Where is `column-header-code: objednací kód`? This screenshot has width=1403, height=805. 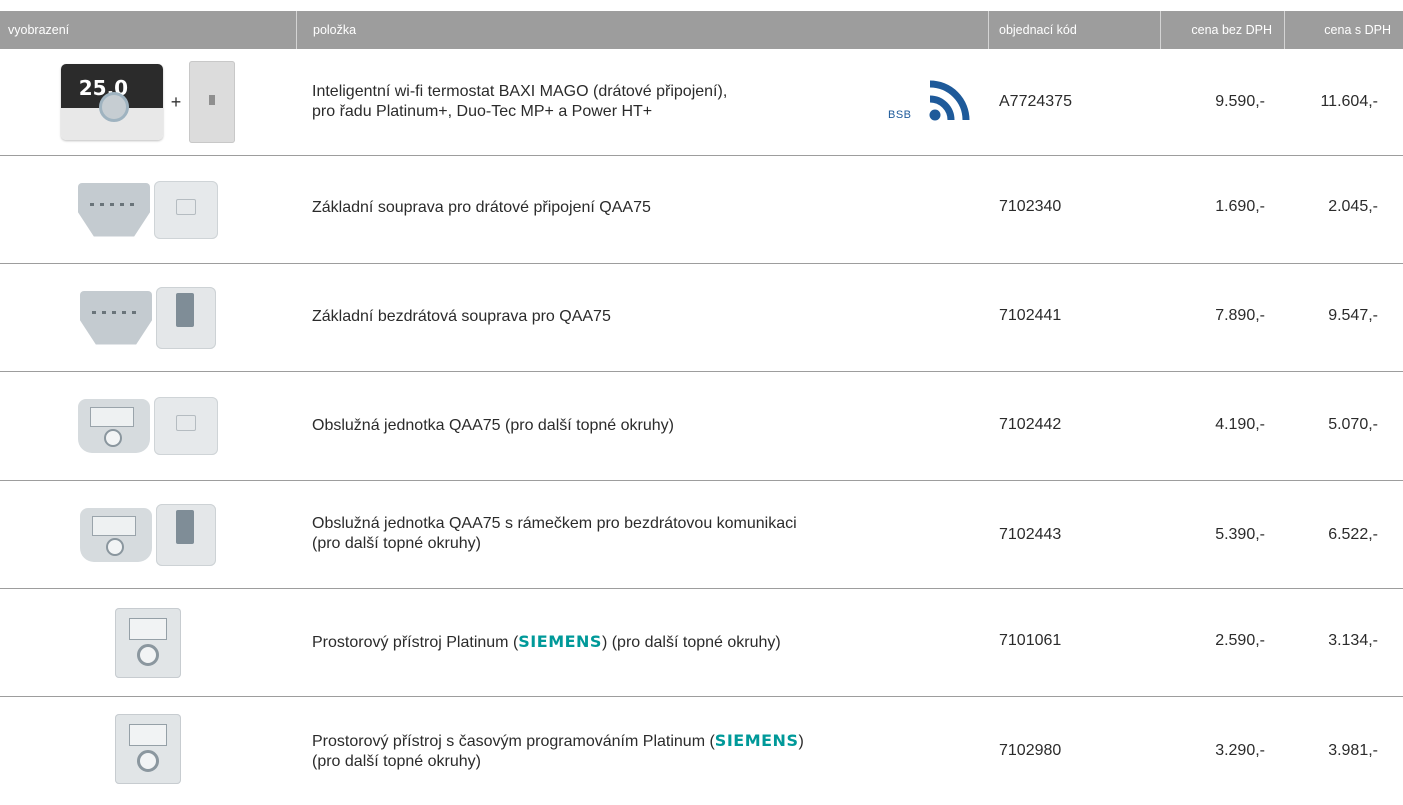 column-header-code: objednací kód is located at coordinates (1074, 30).